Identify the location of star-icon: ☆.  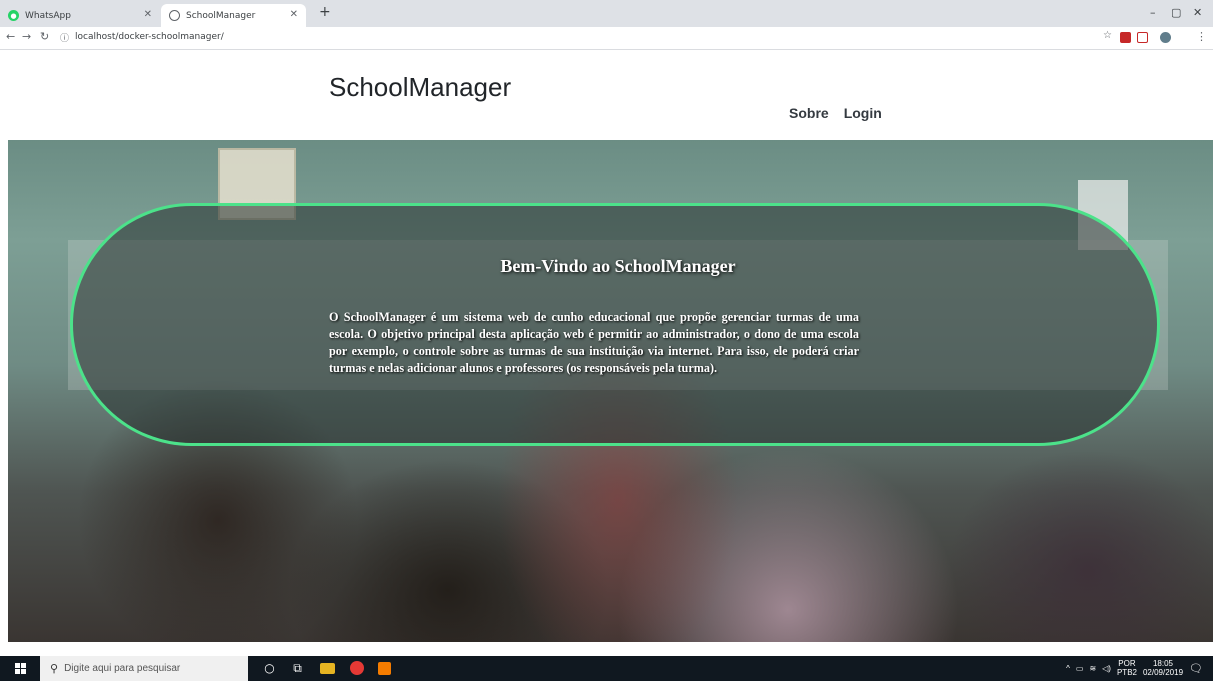
(1107, 35).